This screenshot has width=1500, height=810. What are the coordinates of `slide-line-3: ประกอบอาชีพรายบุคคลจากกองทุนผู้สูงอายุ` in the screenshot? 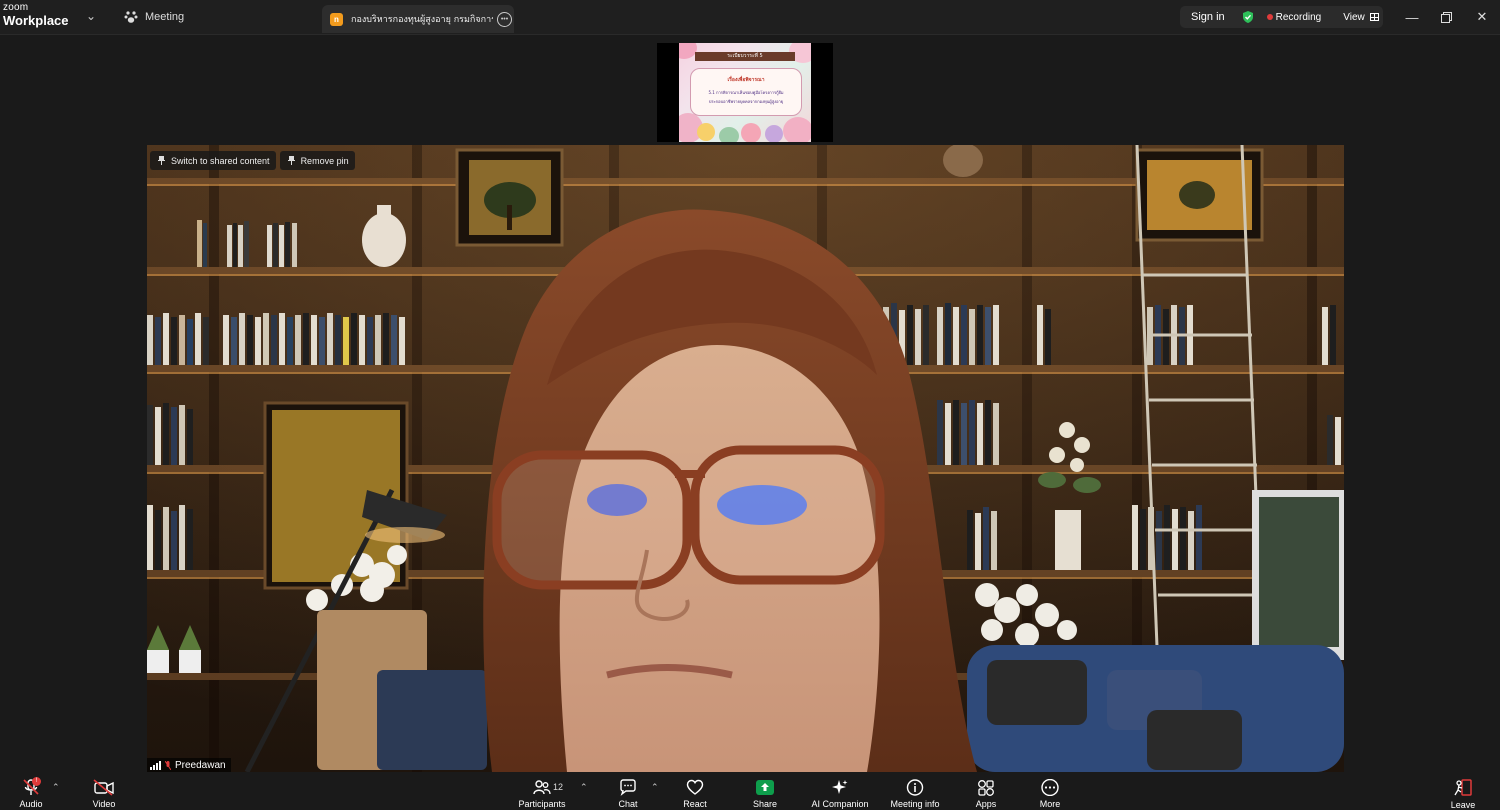 It's located at (746, 101).